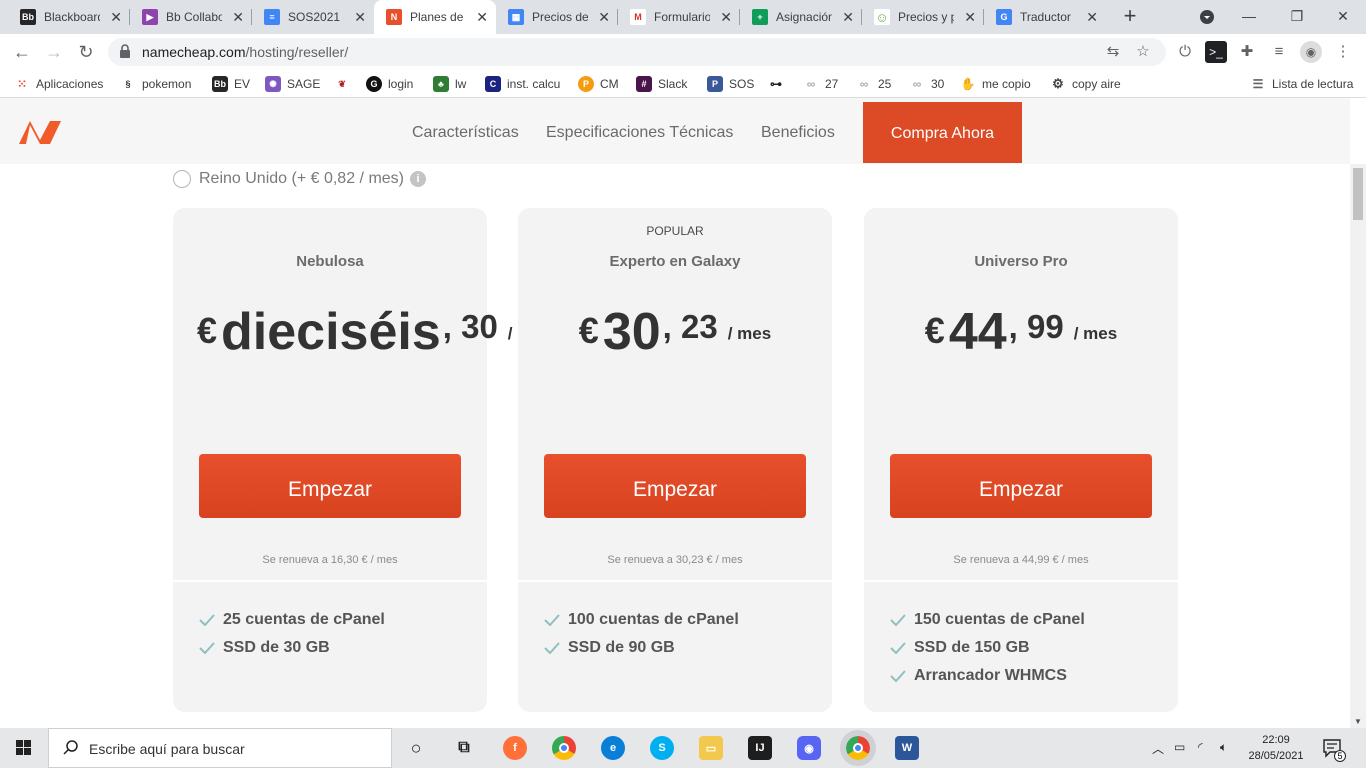 The image size is (1366, 768). I want to click on bookmark-copy-aire: ⚙ copy aire, so click(1085, 84).